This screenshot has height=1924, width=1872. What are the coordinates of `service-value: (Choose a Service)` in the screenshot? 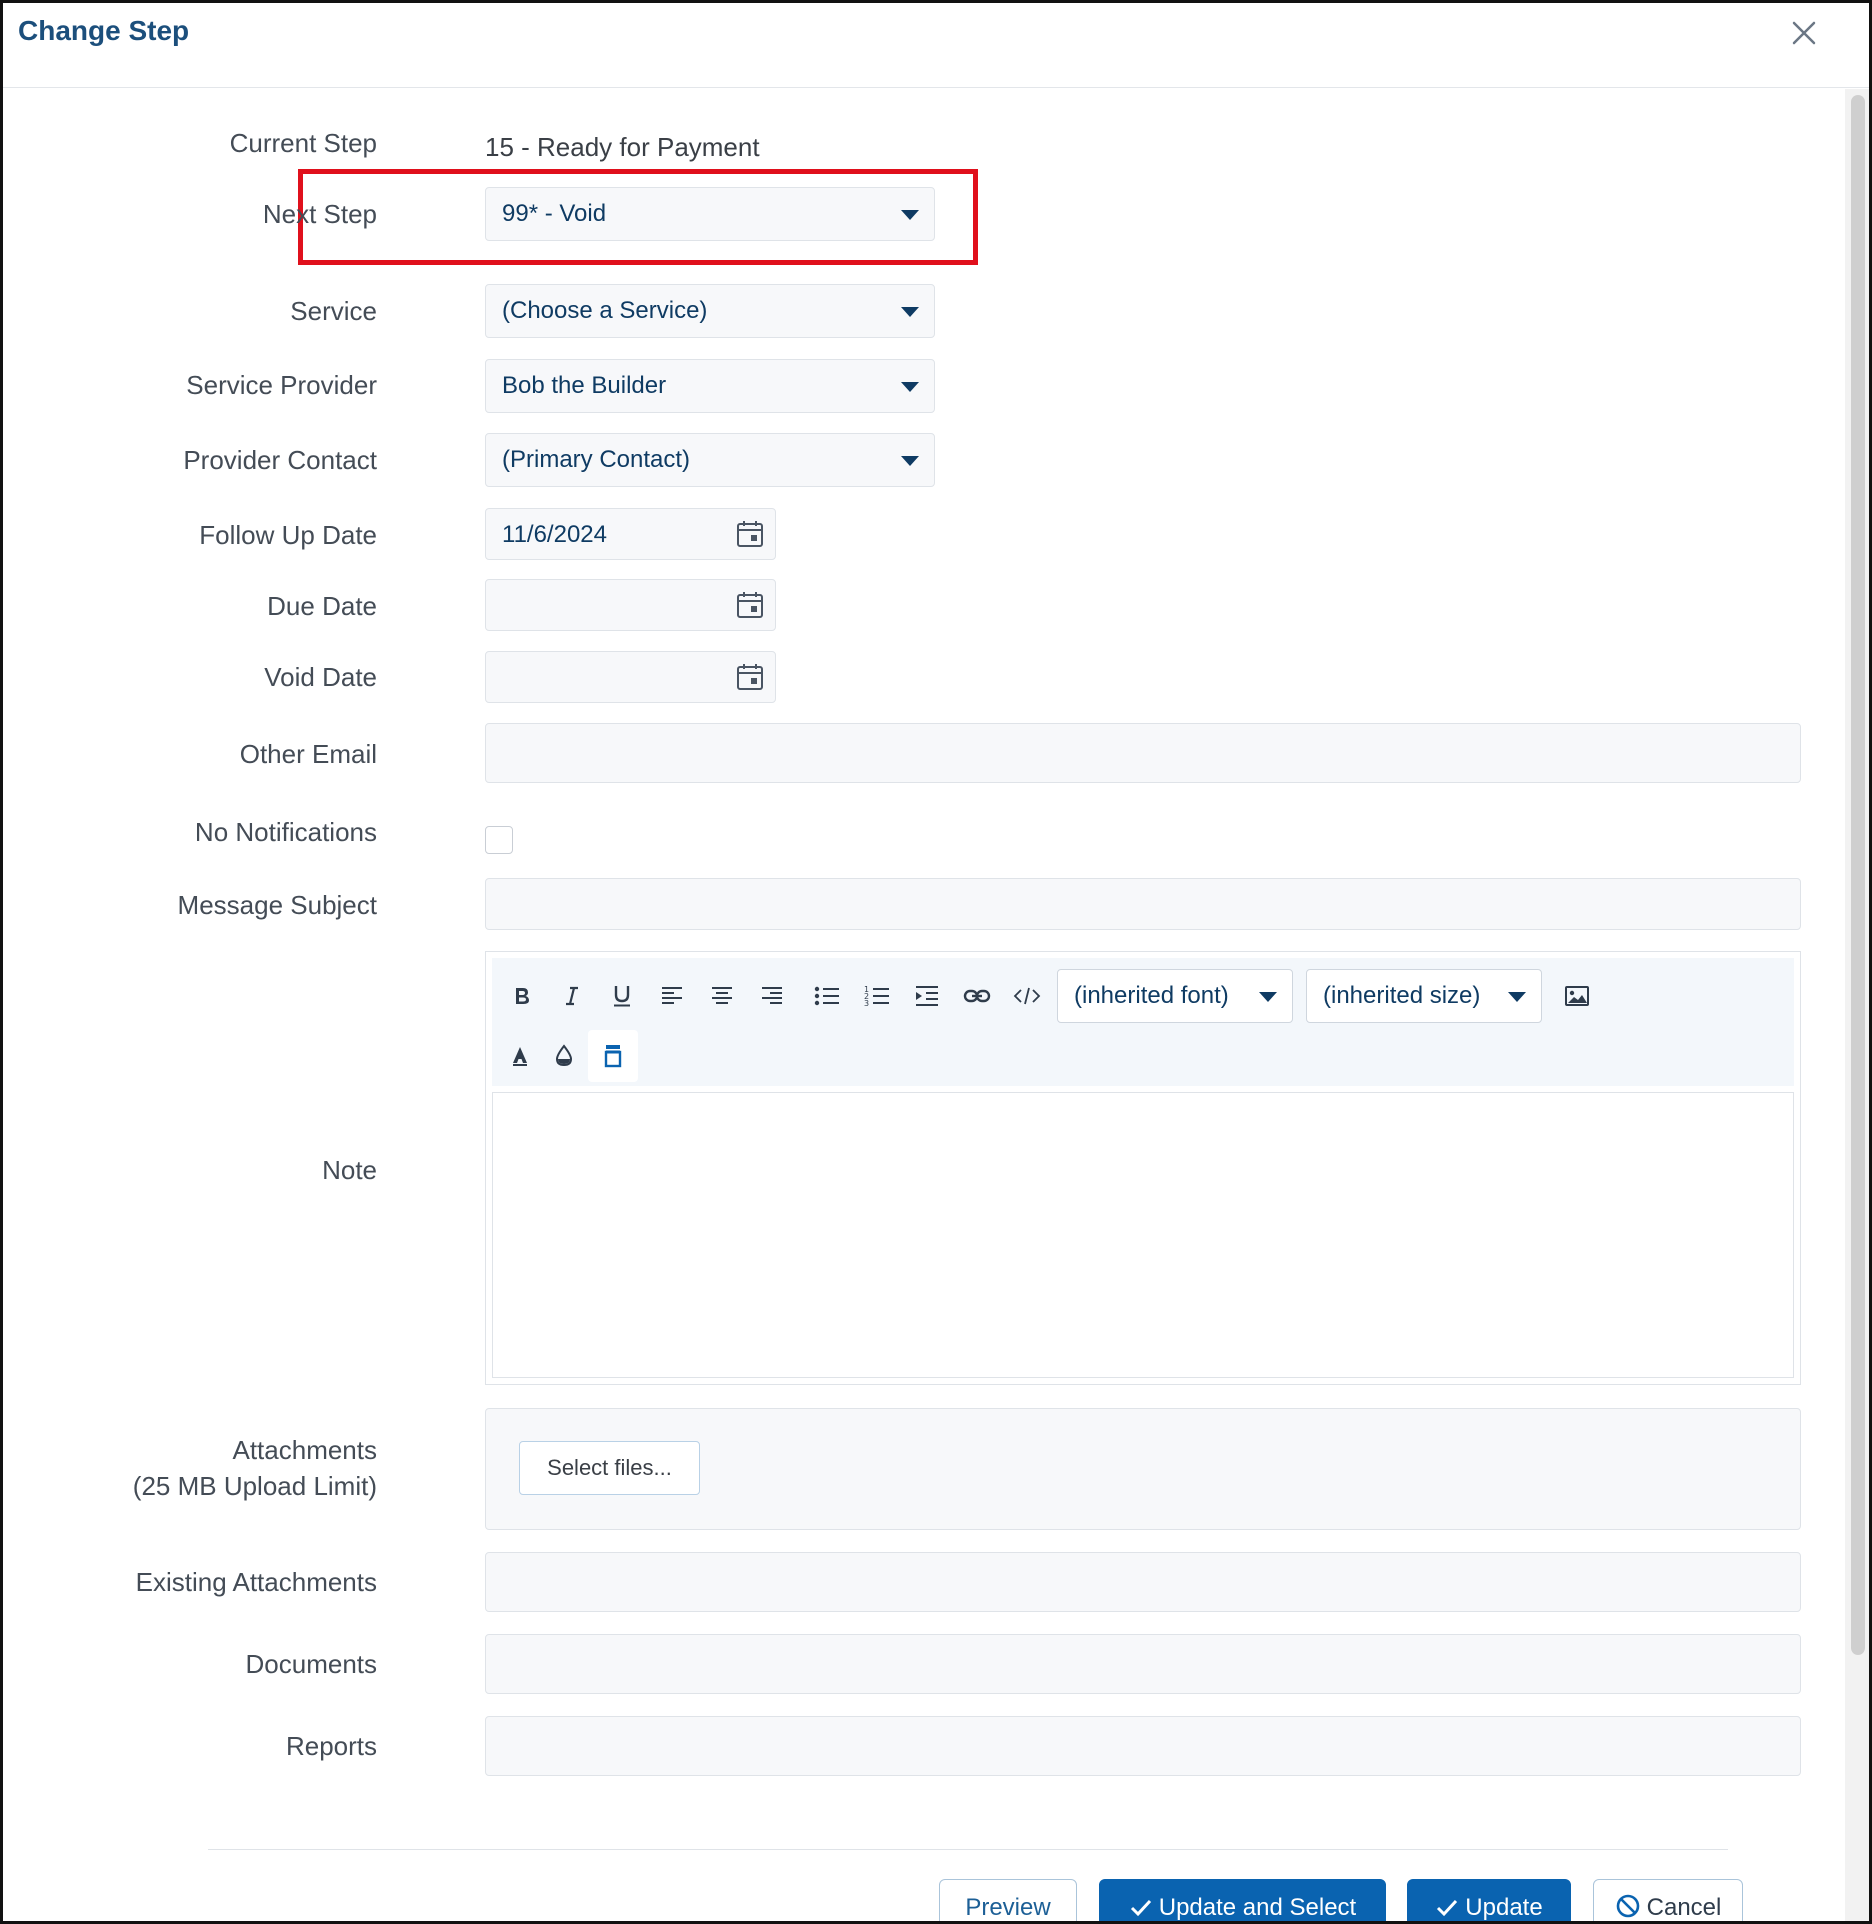 It's located at (605, 310).